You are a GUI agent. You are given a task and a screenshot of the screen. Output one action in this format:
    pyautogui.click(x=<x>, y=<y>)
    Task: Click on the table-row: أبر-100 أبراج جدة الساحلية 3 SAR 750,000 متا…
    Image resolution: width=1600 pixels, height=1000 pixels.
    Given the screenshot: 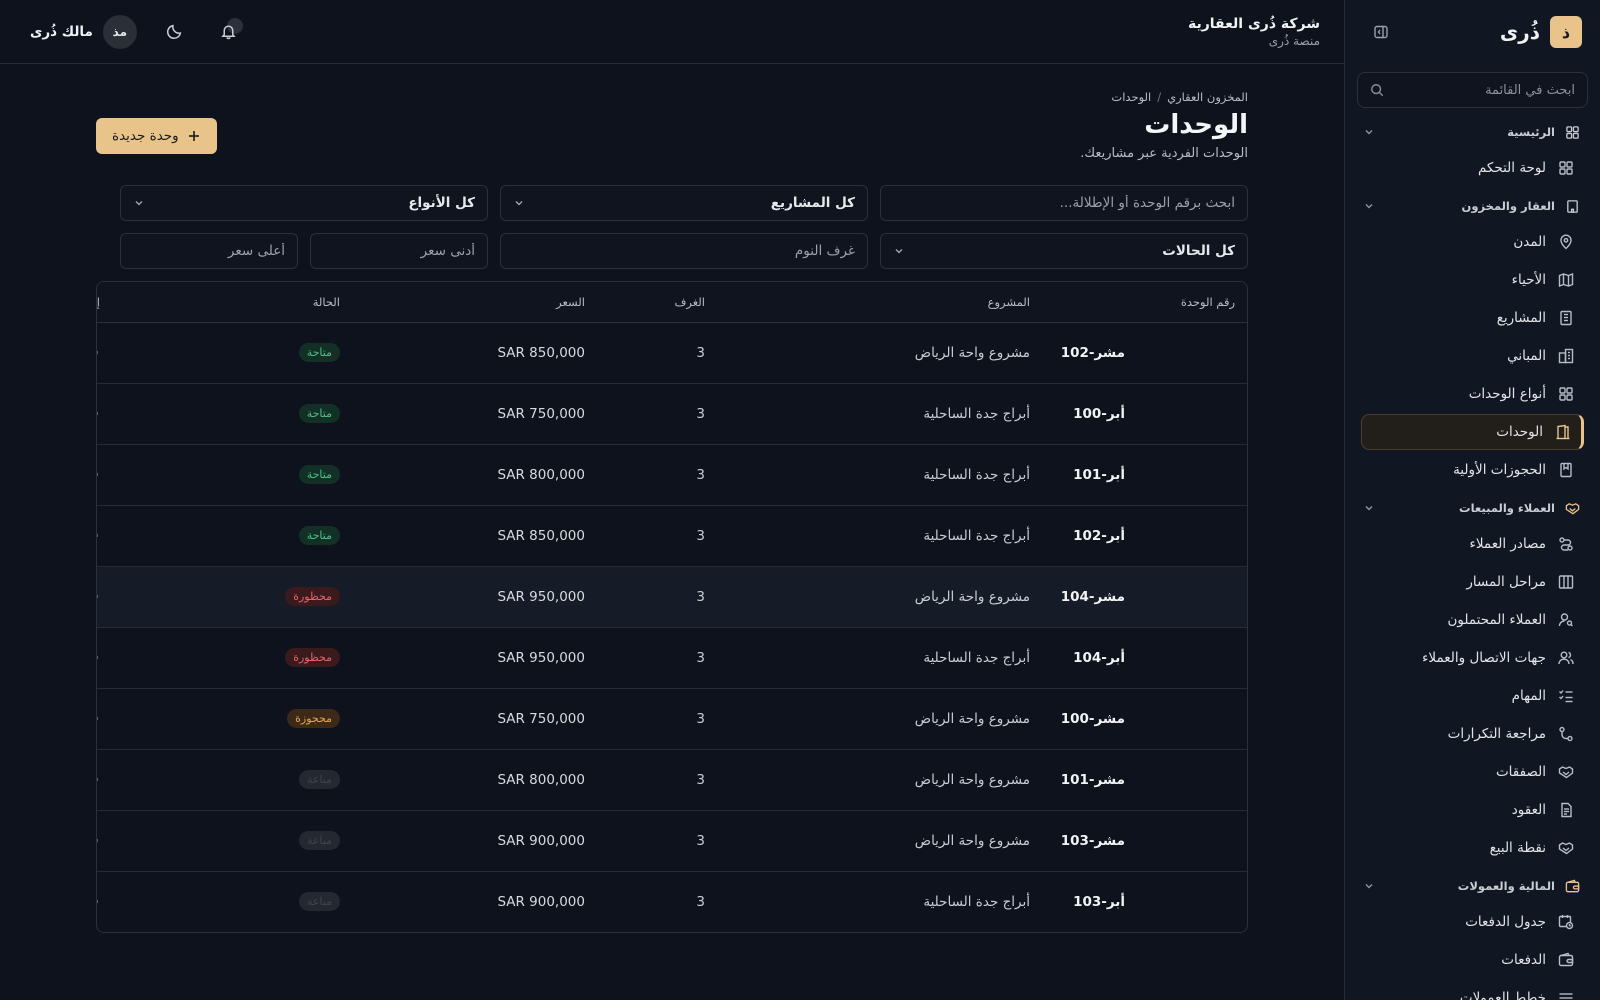 What is the action you would take?
    pyautogui.click(x=672, y=414)
    